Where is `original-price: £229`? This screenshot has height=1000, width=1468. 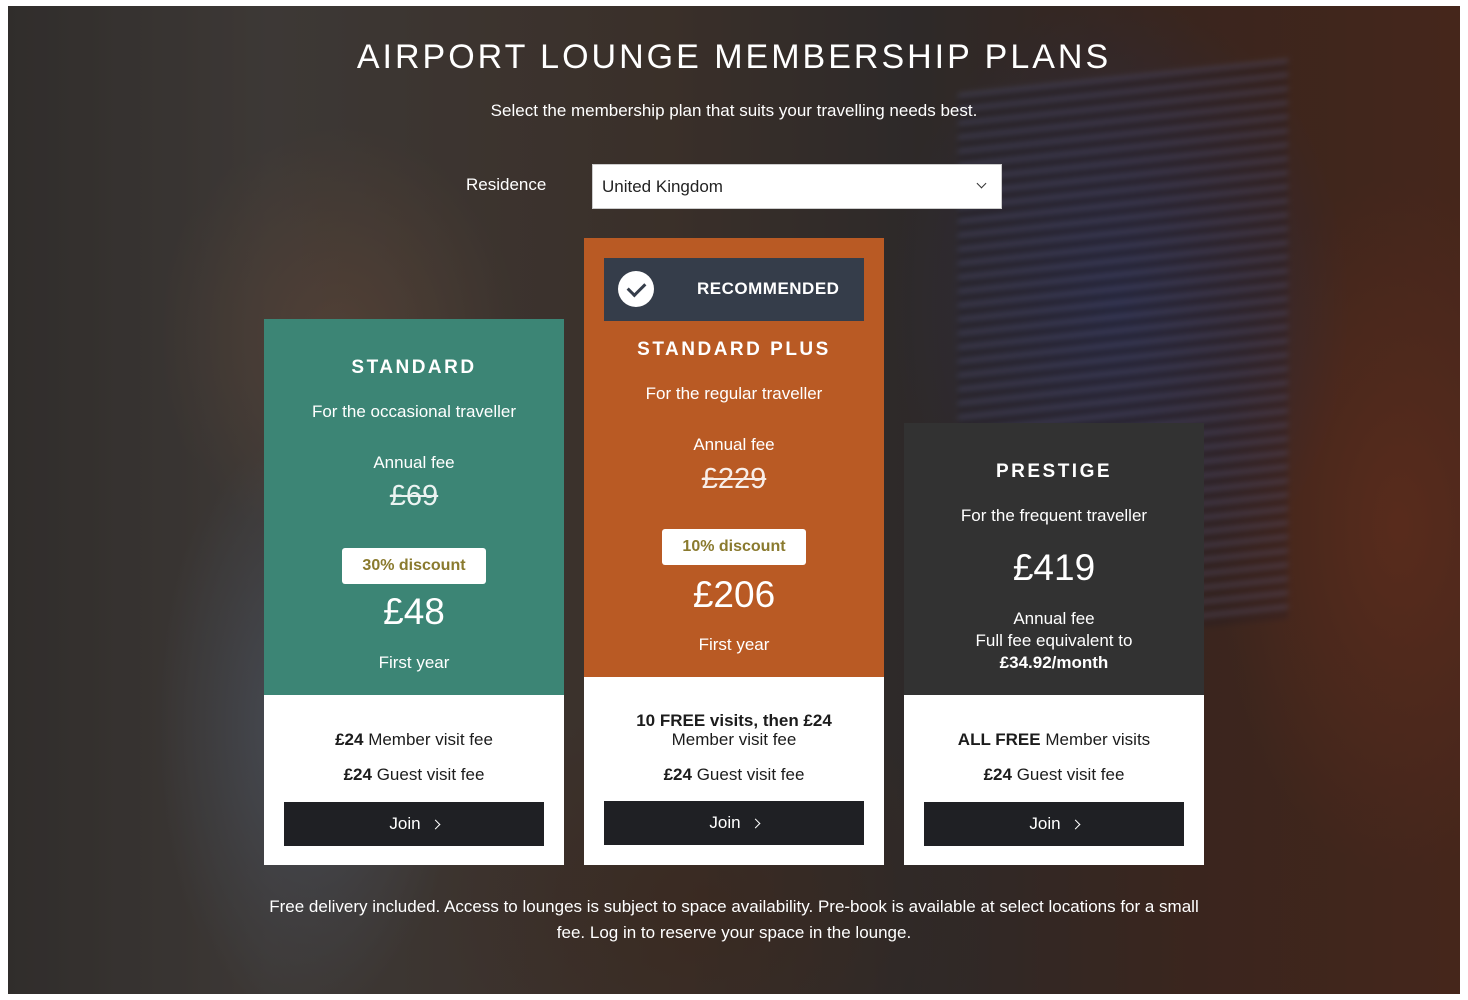
original-price: £229 is located at coordinates (734, 479).